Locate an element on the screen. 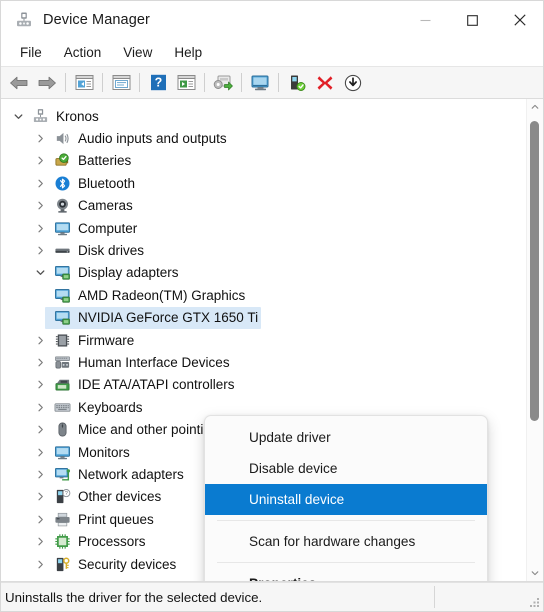  window-title: Device Manager is located at coordinates (96, 20).